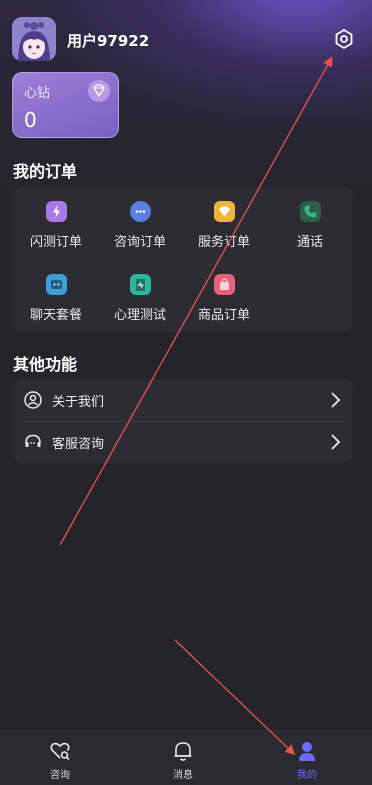 The image size is (372, 785). Describe the element at coordinates (55, 315) in the screenshot. I see `order-label: 聊天套餐` at that location.